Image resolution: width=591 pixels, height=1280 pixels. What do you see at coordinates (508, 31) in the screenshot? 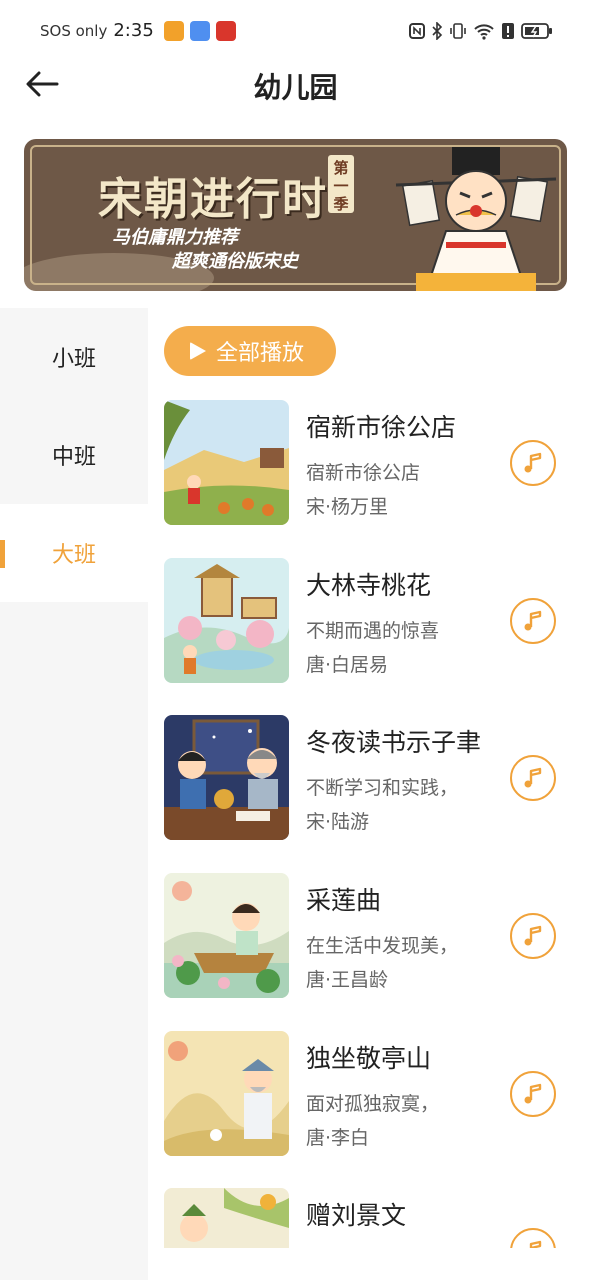
I see `alert-icon` at bounding box center [508, 31].